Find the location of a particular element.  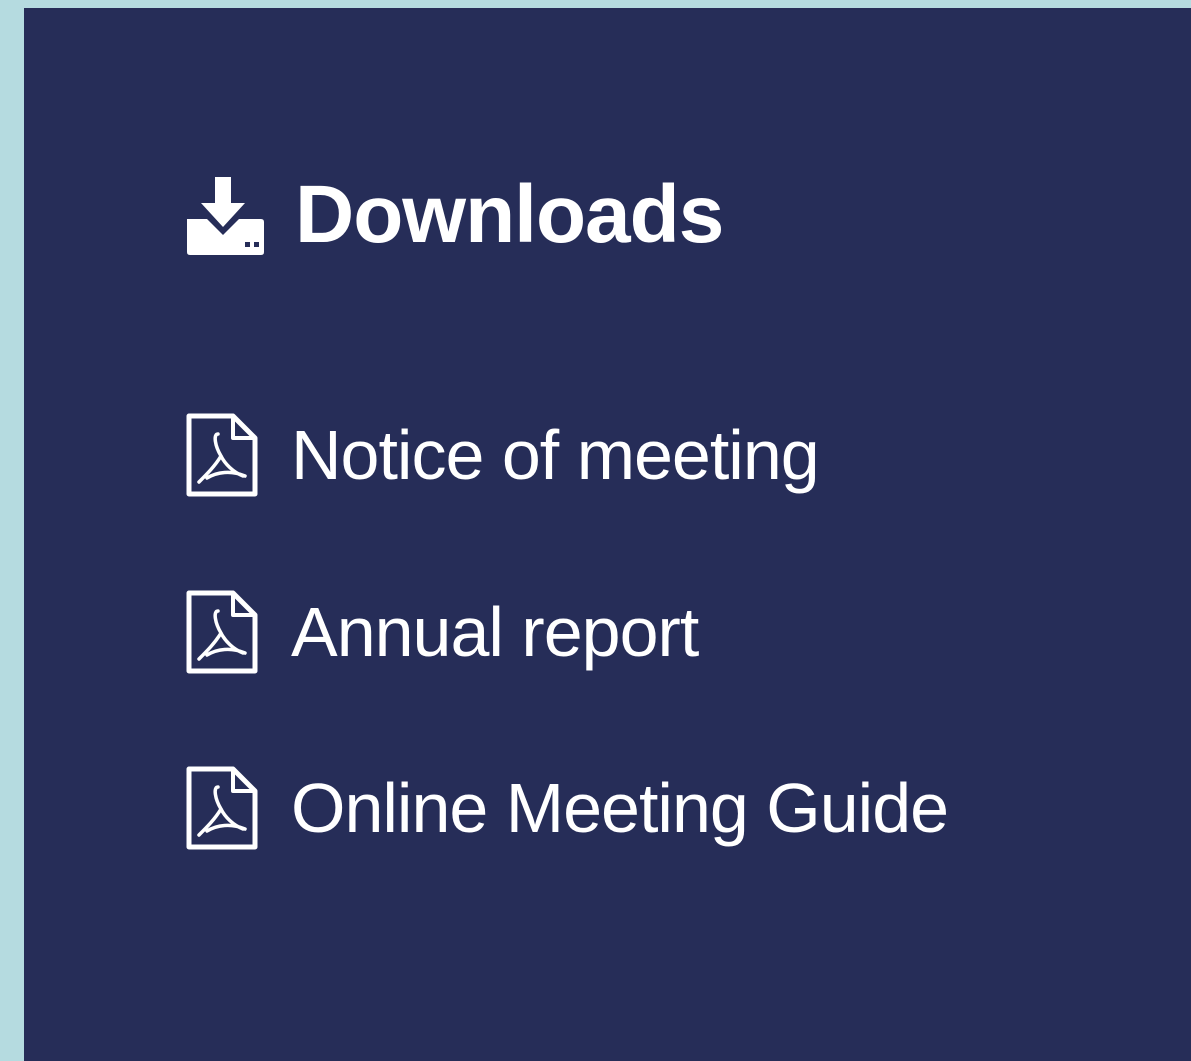

download-link-online-meeting-guide: Online Meeting Guide is located at coordinates (567, 808).